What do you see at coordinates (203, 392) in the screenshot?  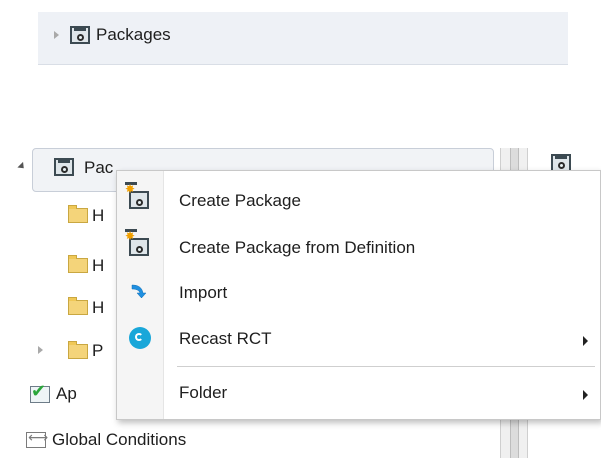 I see `menu-item-label: Folder` at bounding box center [203, 392].